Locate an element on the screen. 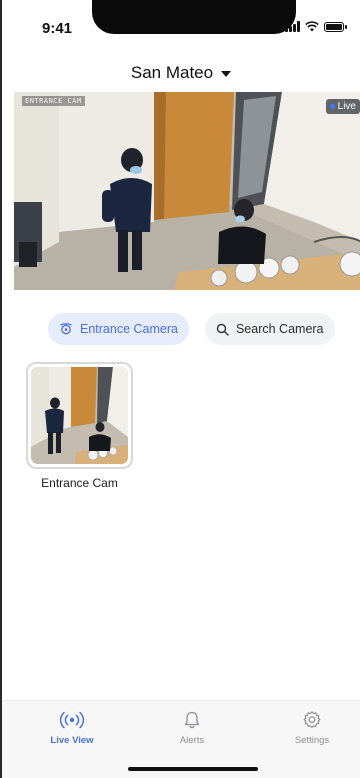 This screenshot has width=360, height=778. search-icon is located at coordinates (222, 329).